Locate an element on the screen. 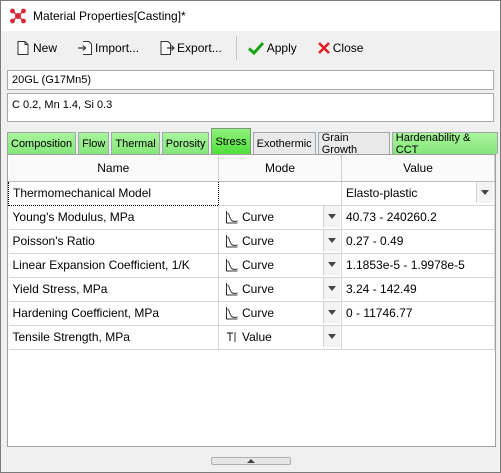  tab-porosity: Porosity is located at coordinates (185, 143).